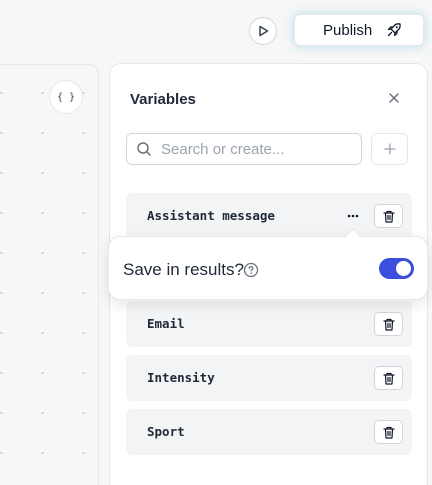  I want to click on toggle-knob, so click(403, 268).